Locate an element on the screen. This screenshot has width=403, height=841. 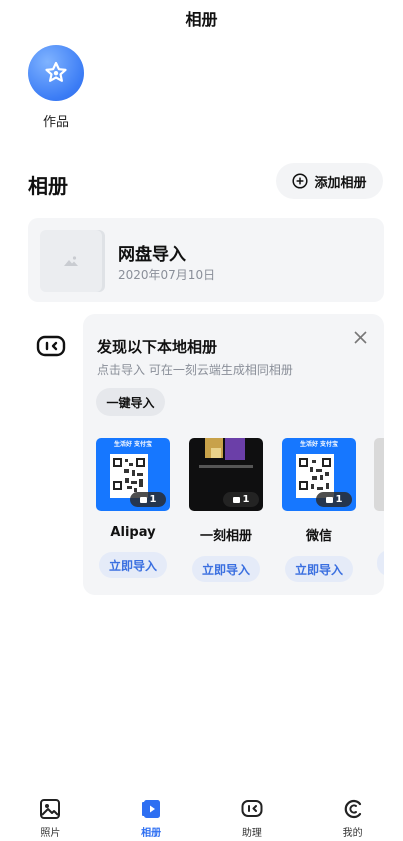
next-import-button-partial is located at coordinates (380, 563).